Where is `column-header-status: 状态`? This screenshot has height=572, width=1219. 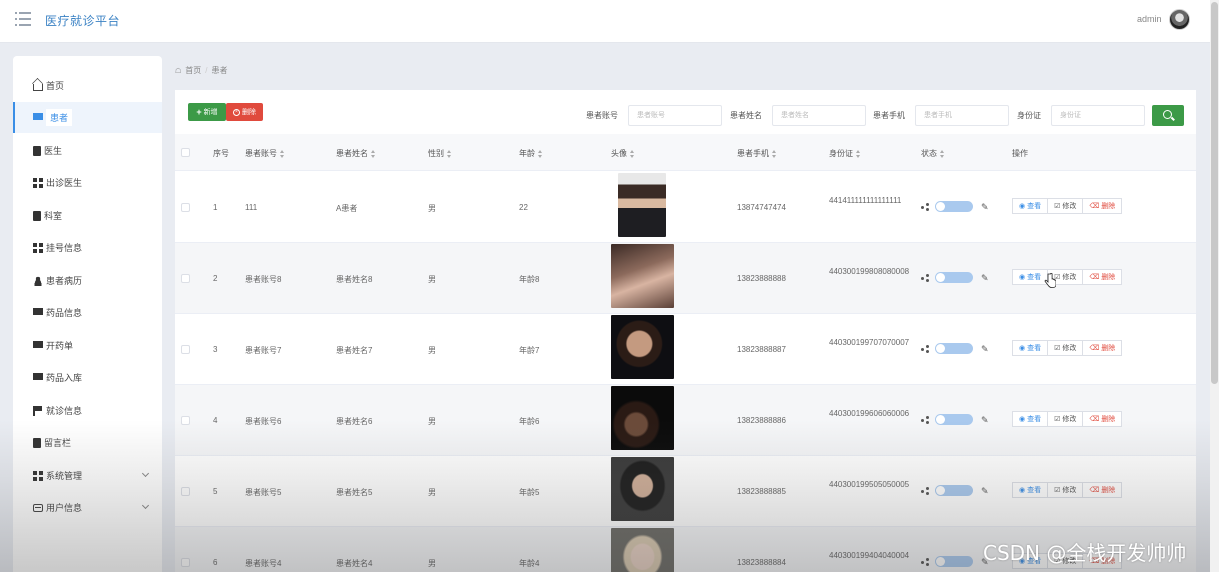 column-header-status: 状态 is located at coordinates (933, 153).